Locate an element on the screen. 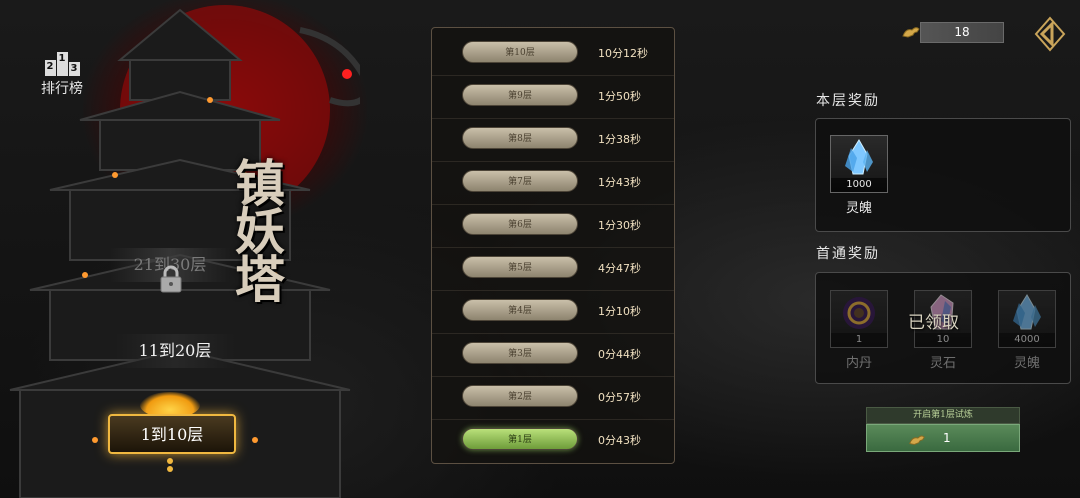 This screenshot has height=498, width=1080. tower-title: 镇妖塔 is located at coordinates (260, 231).